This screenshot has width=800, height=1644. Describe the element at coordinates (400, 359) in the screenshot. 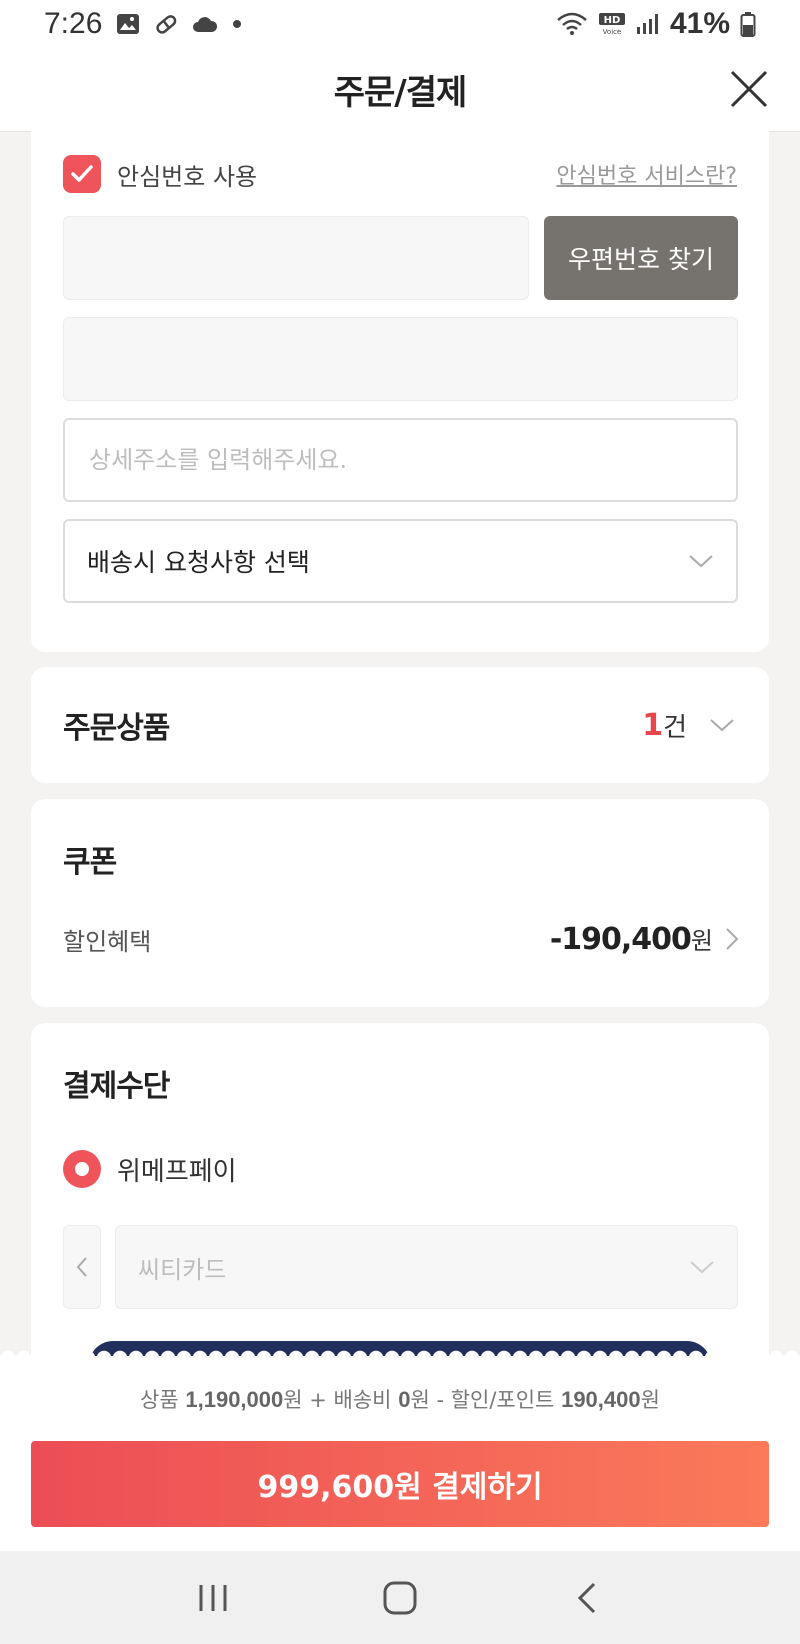

I see `address-field` at that location.